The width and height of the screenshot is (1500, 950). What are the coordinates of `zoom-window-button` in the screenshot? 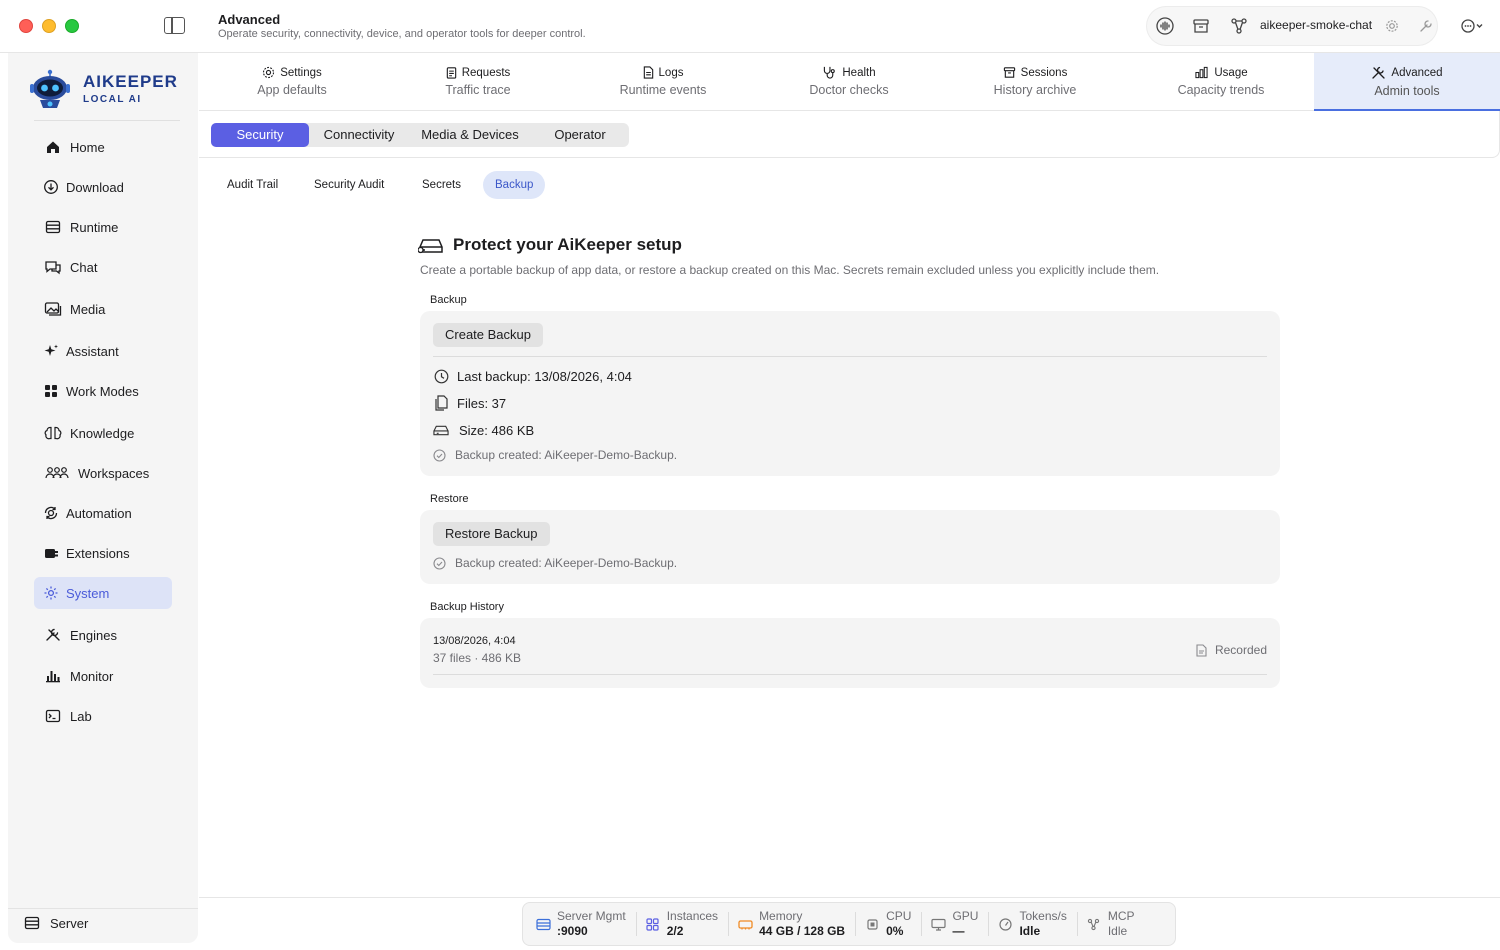 It's located at (72, 26).